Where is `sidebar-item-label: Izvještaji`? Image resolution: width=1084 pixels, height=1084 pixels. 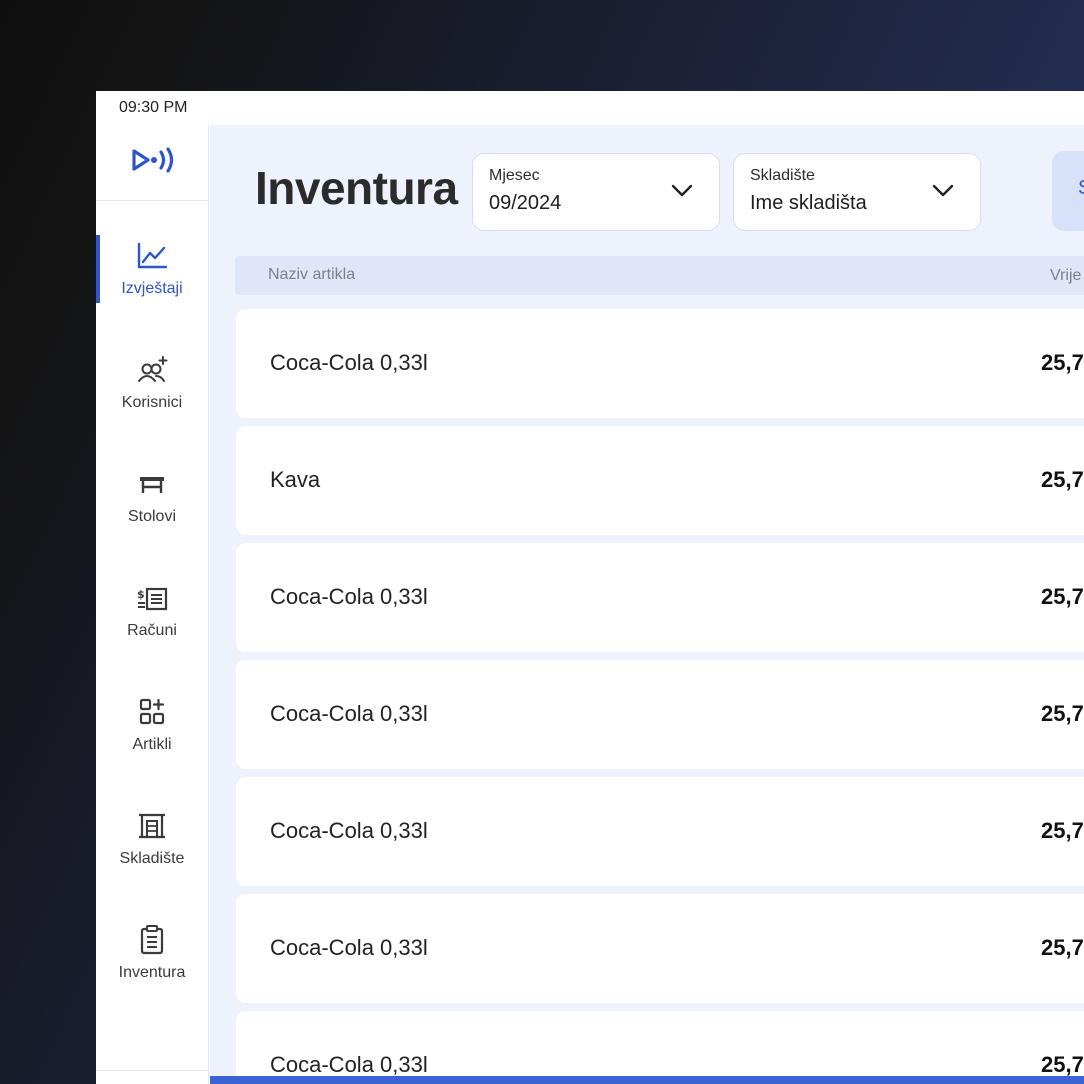
sidebar-item-label: Izvještaji is located at coordinates (152, 288).